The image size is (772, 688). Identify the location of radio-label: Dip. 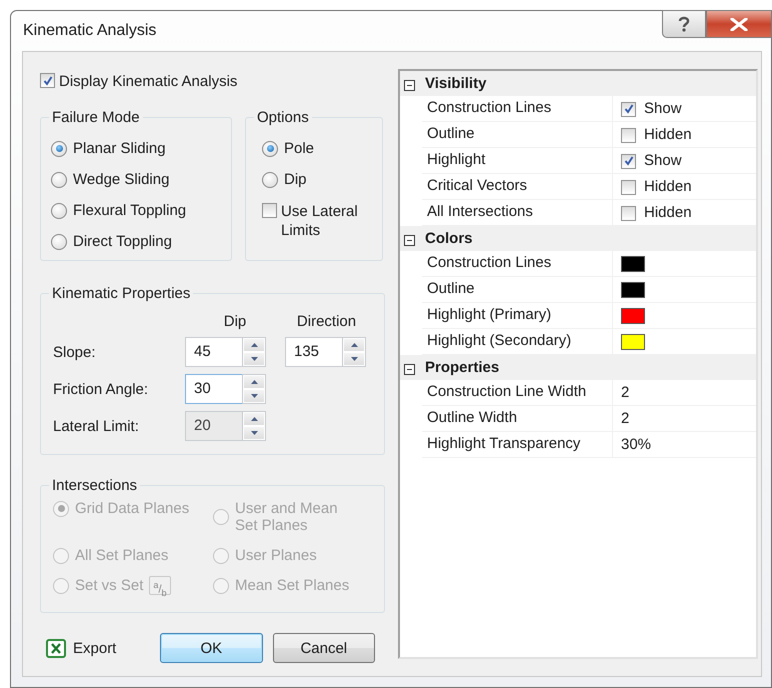
(295, 179).